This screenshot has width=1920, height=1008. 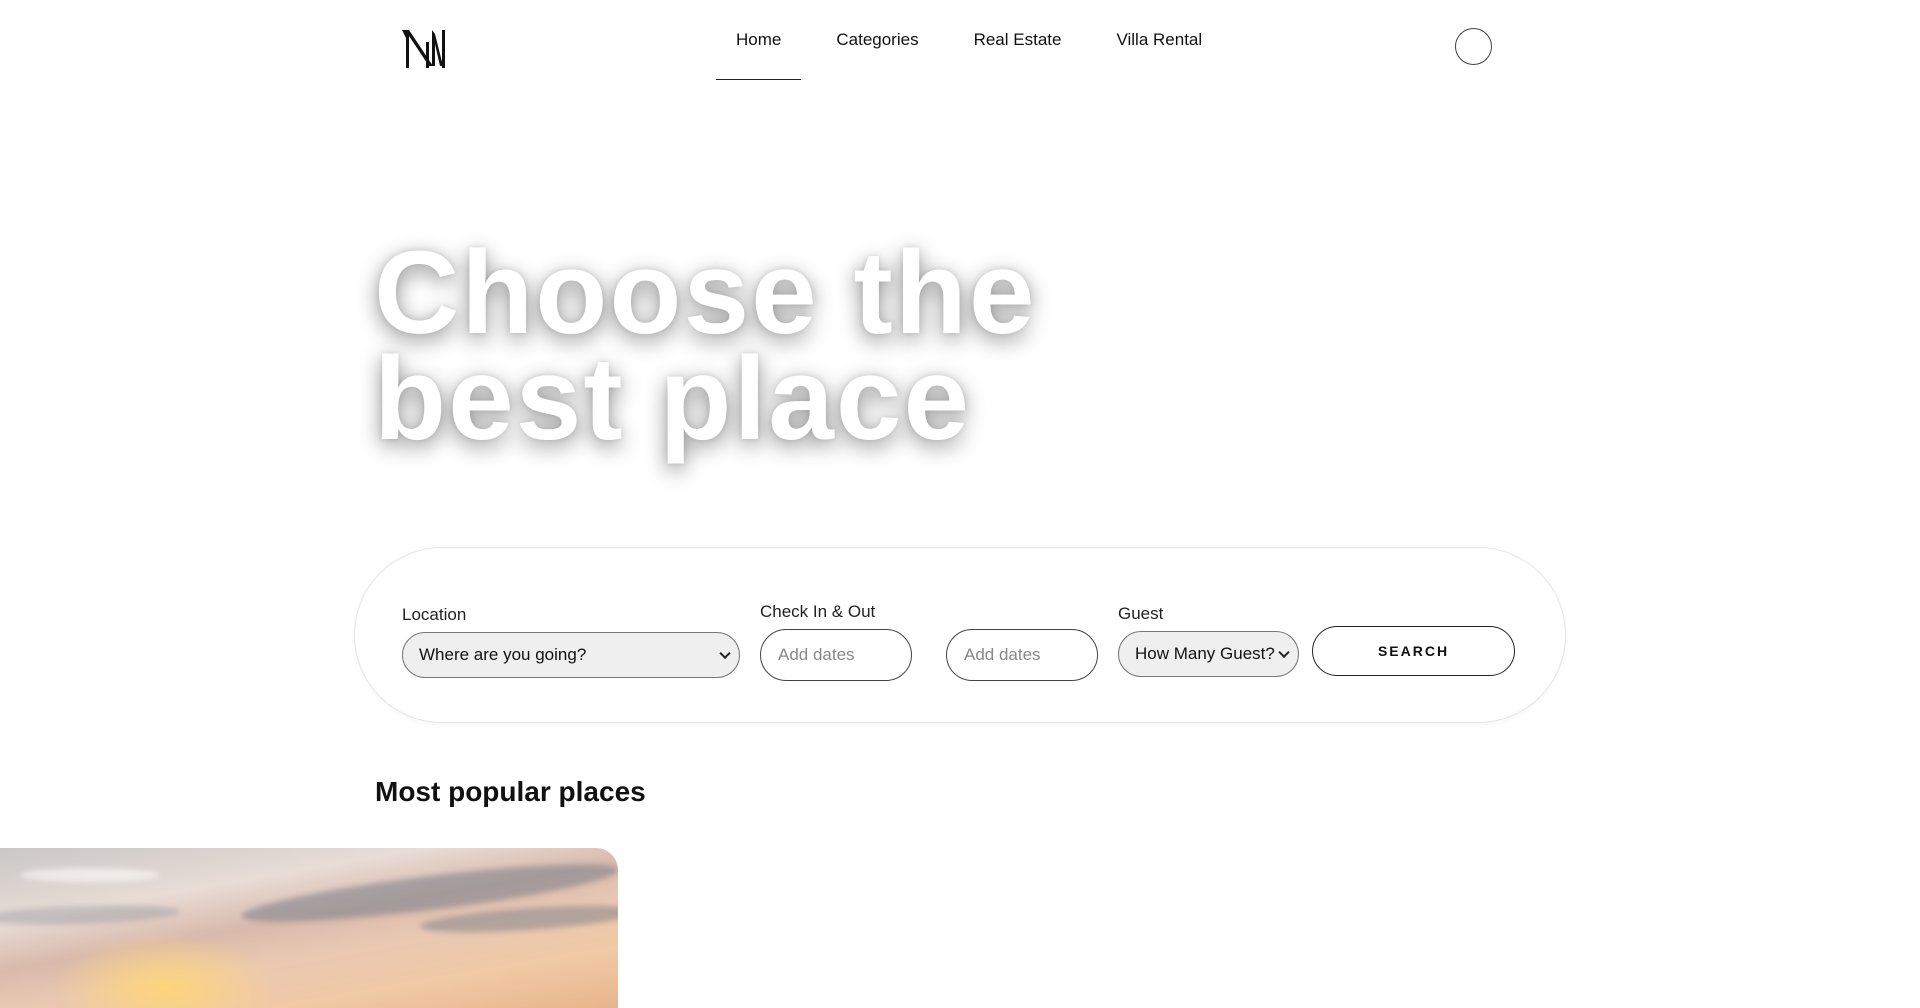 I want to click on hero-title-line-1: Choose the, so click(x=705, y=293).